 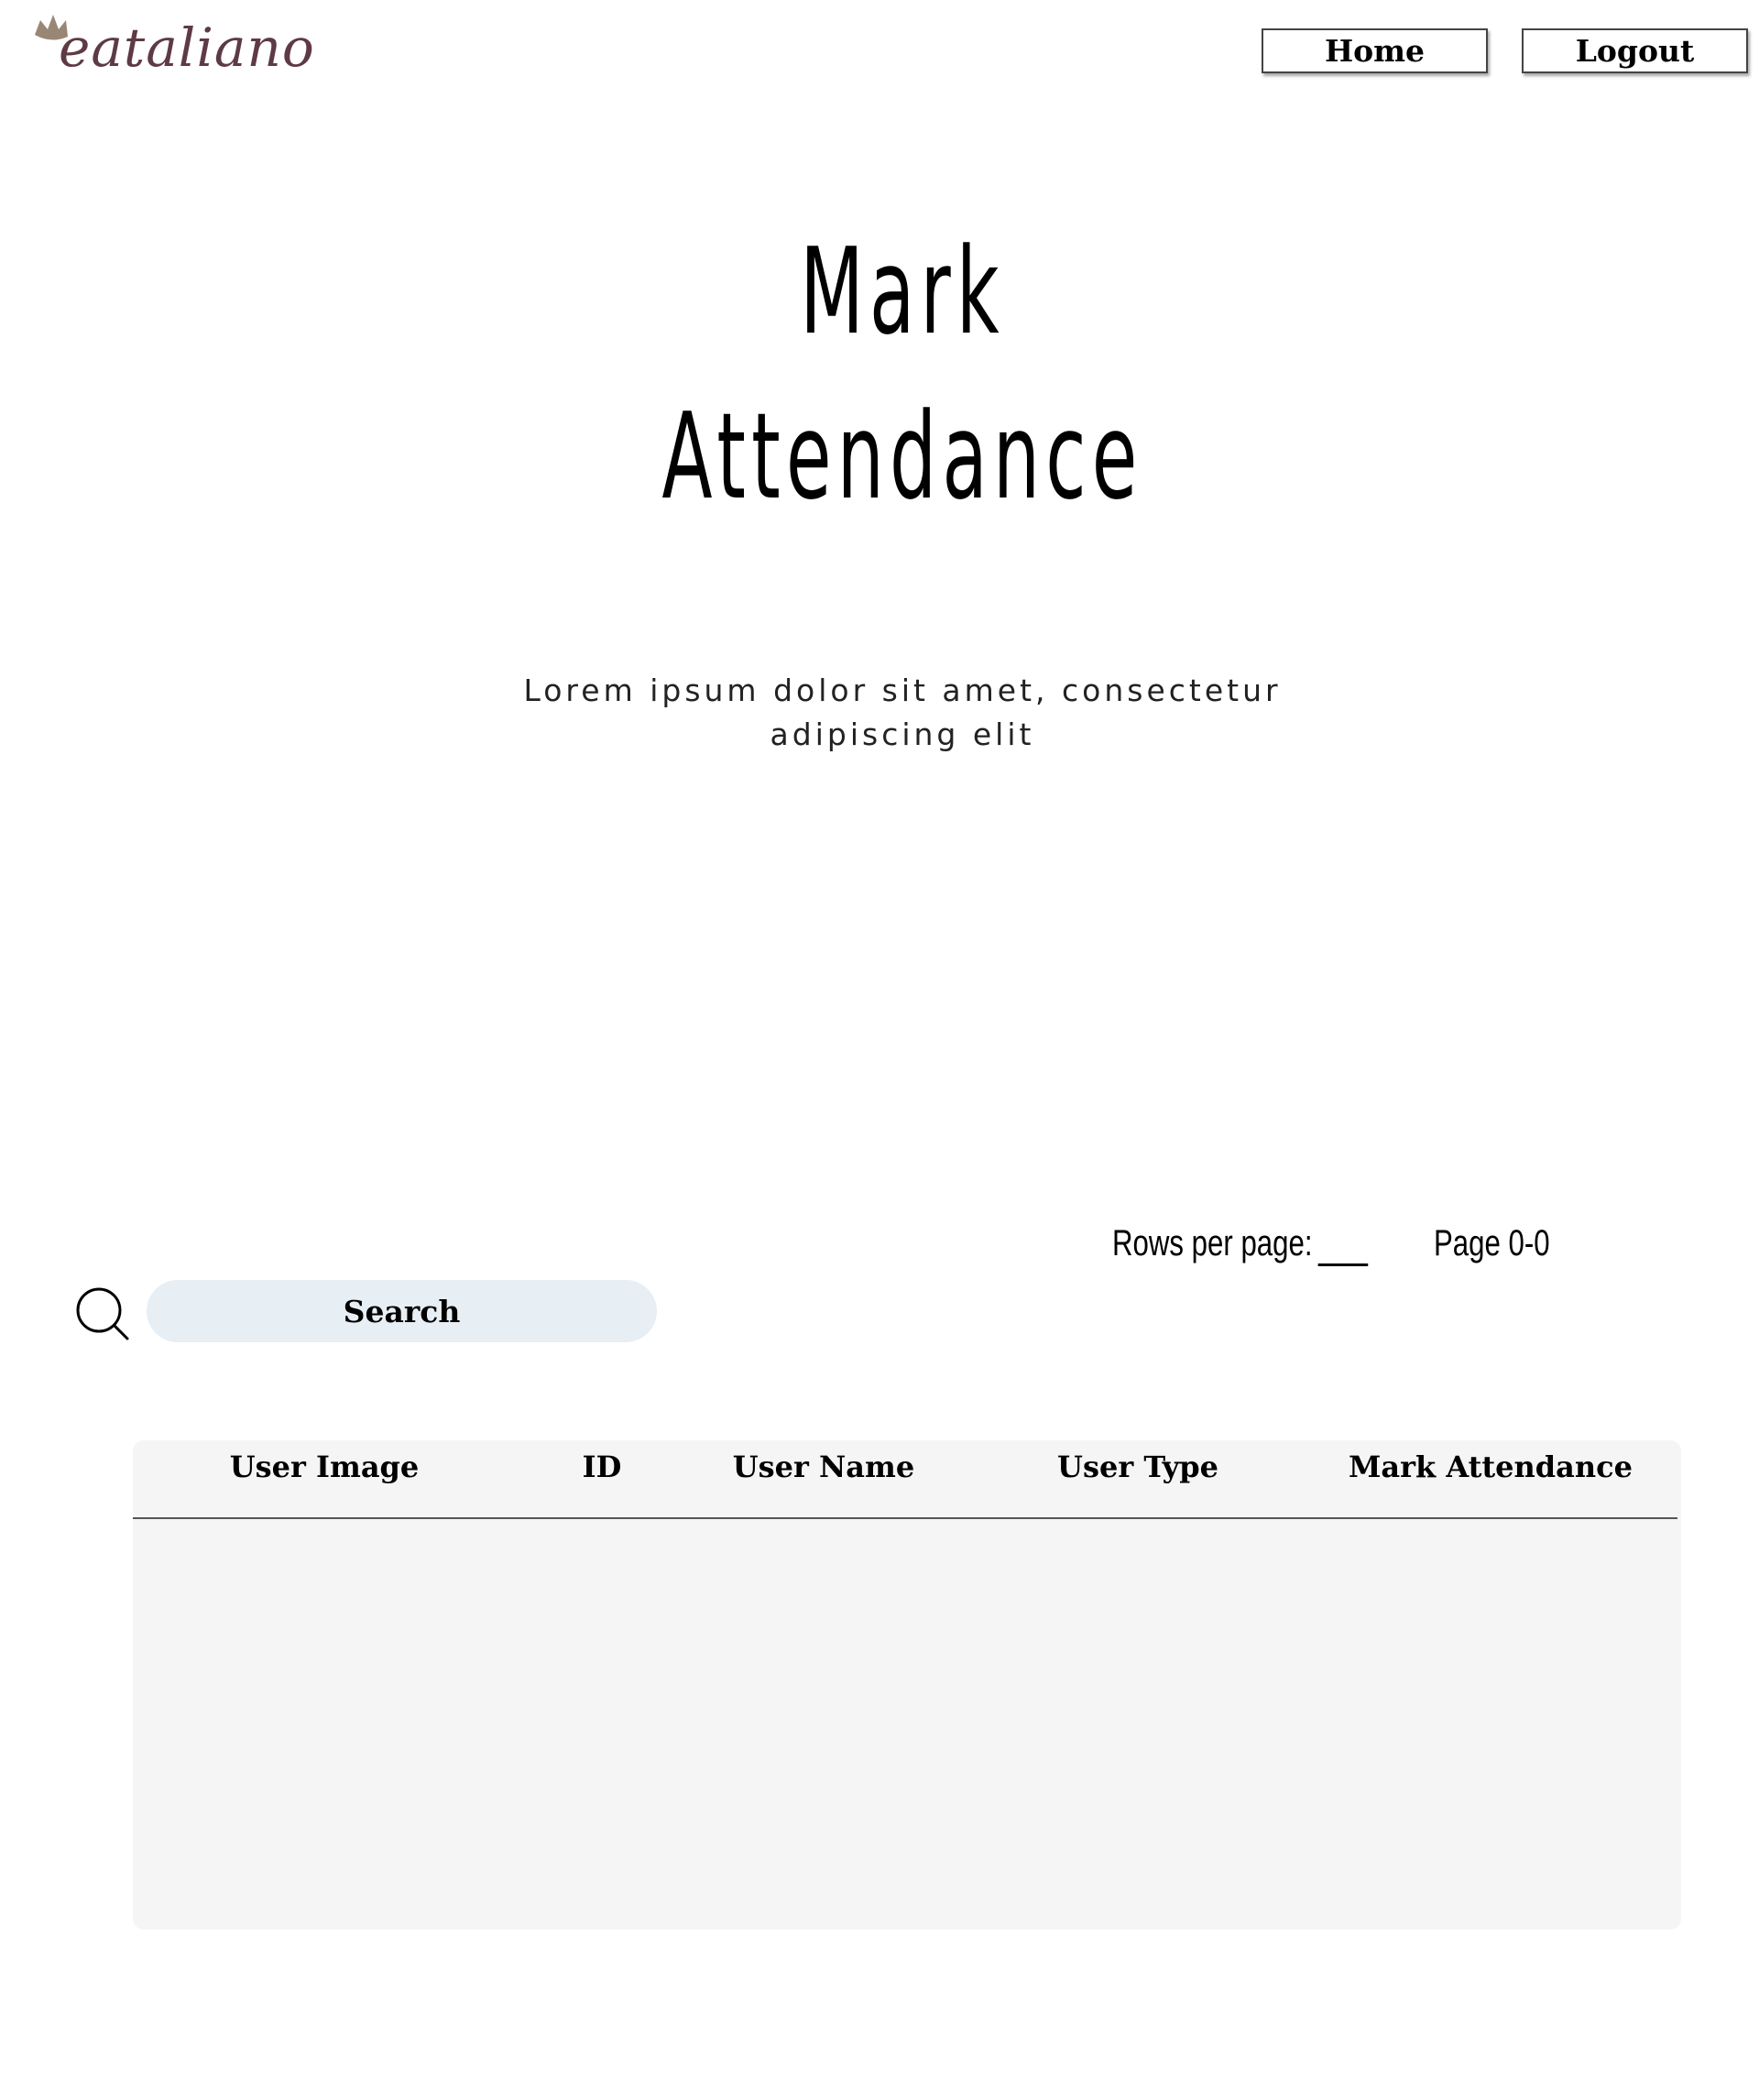 What do you see at coordinates (902, 734) in the screenshot?
I see `subtitle-line2: adipiscing elit` at bounding box center [902, 734].